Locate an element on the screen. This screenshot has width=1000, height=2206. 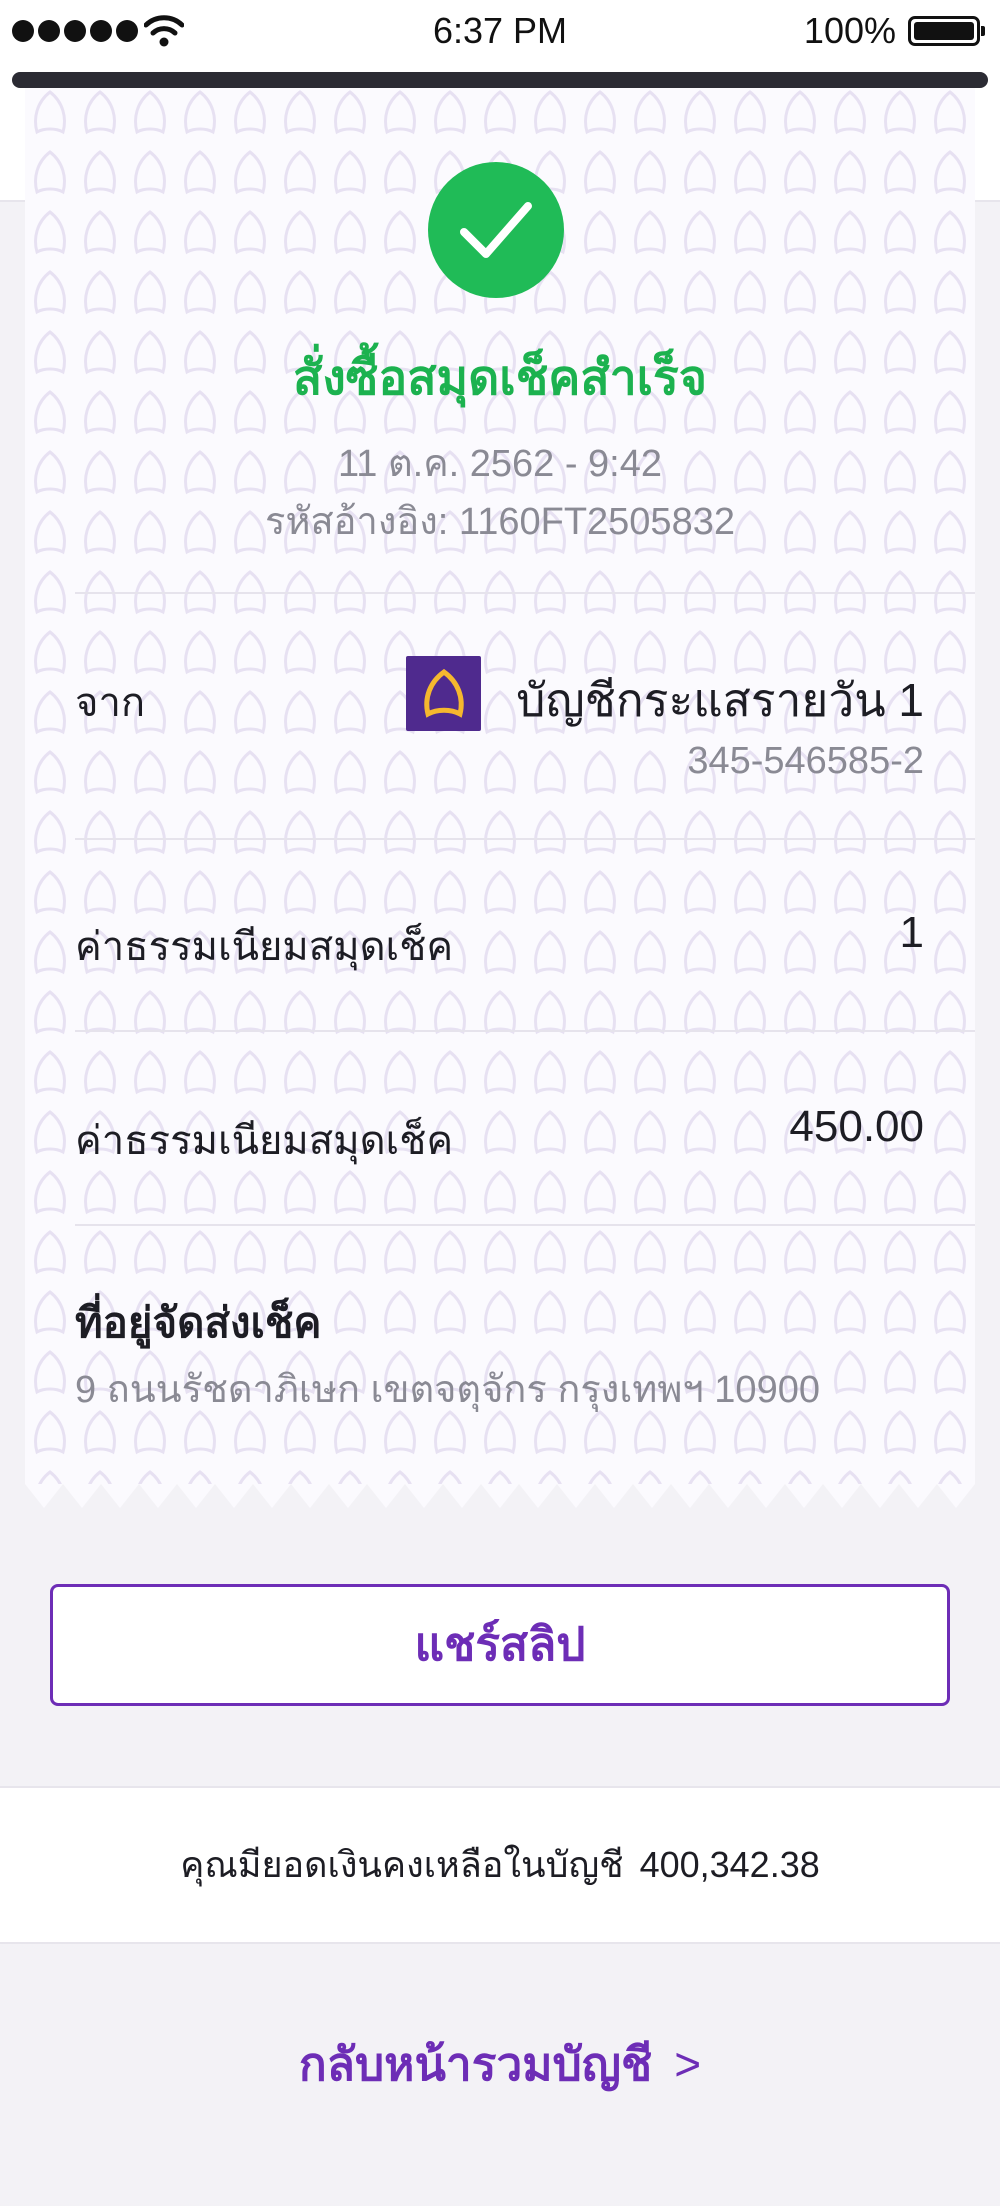
back-to-accounts-link: กลับหน้ารวมบัญชี > is located at coordinates (500, 2064).